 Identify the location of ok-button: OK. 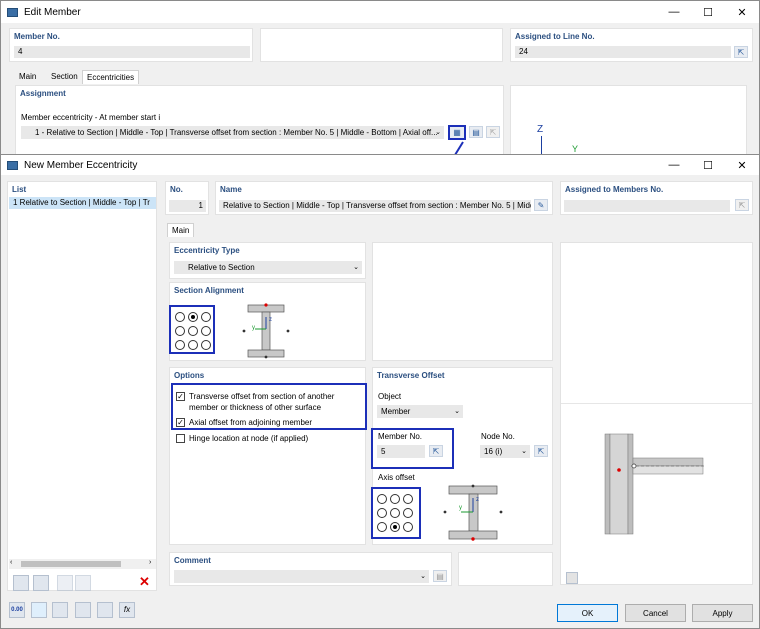
(587, 613).